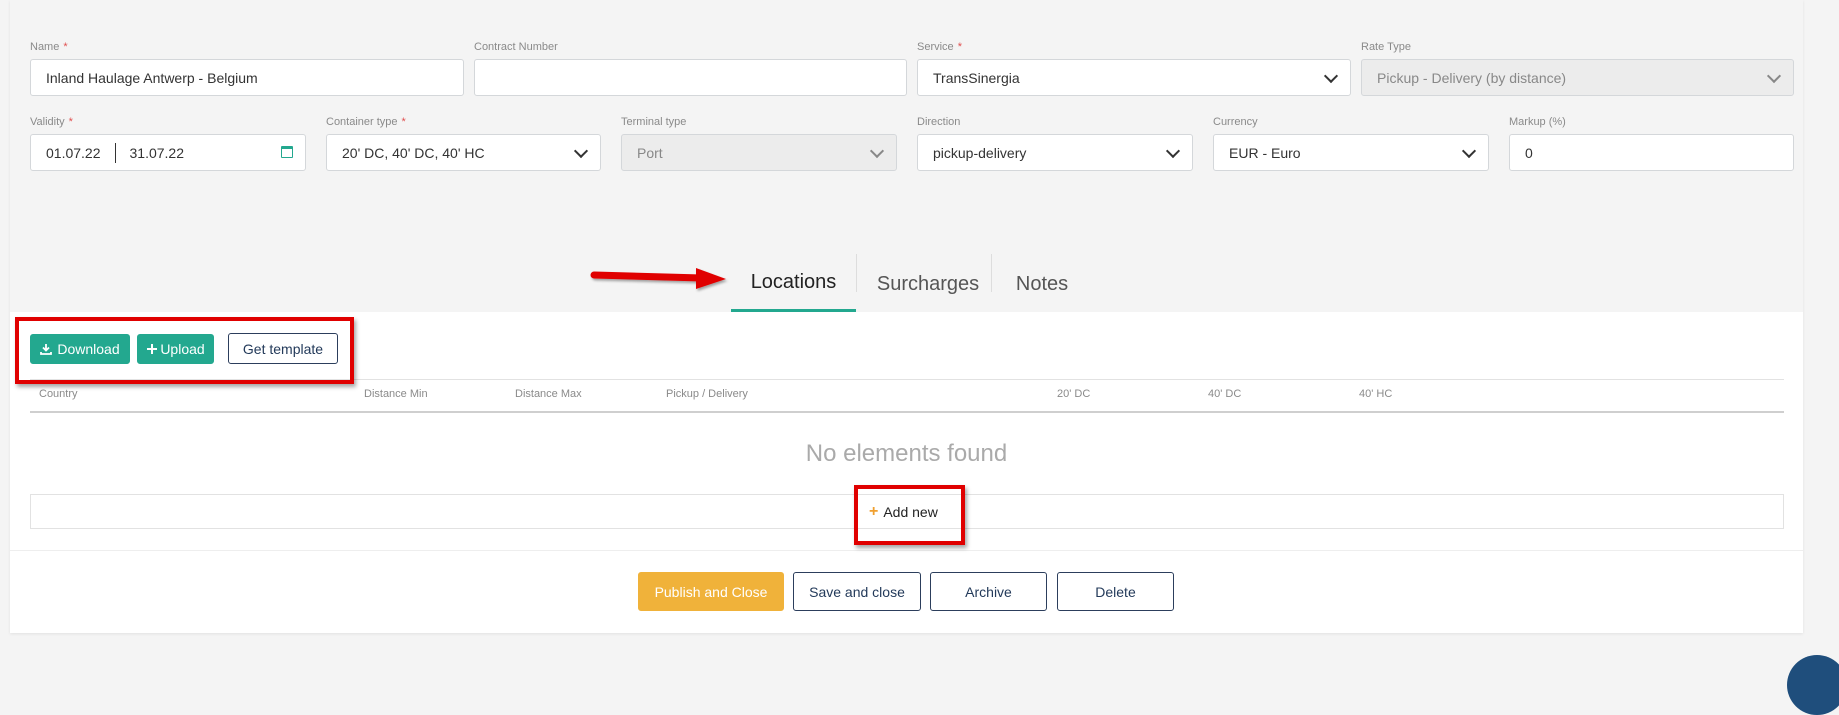  Describe the element at coordinates (396, 394) in the screenshot. I see `column-header-distance-min: Distance Min` at that location.